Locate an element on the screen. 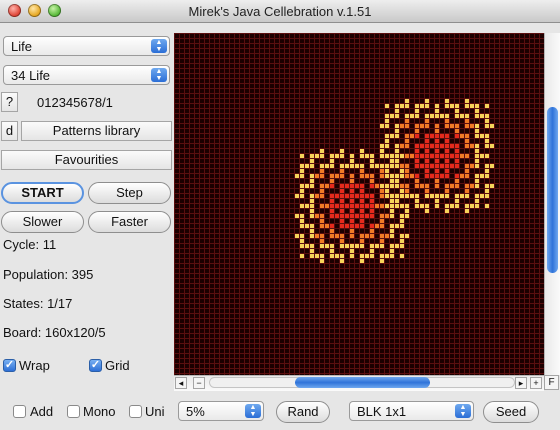 This screenshot has height=430, width=560. rand-button: Rand is located at coordinates (303, 412).